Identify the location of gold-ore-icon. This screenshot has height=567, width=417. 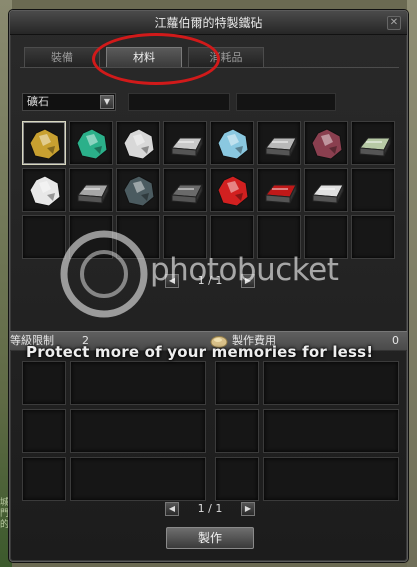
(45, 144).